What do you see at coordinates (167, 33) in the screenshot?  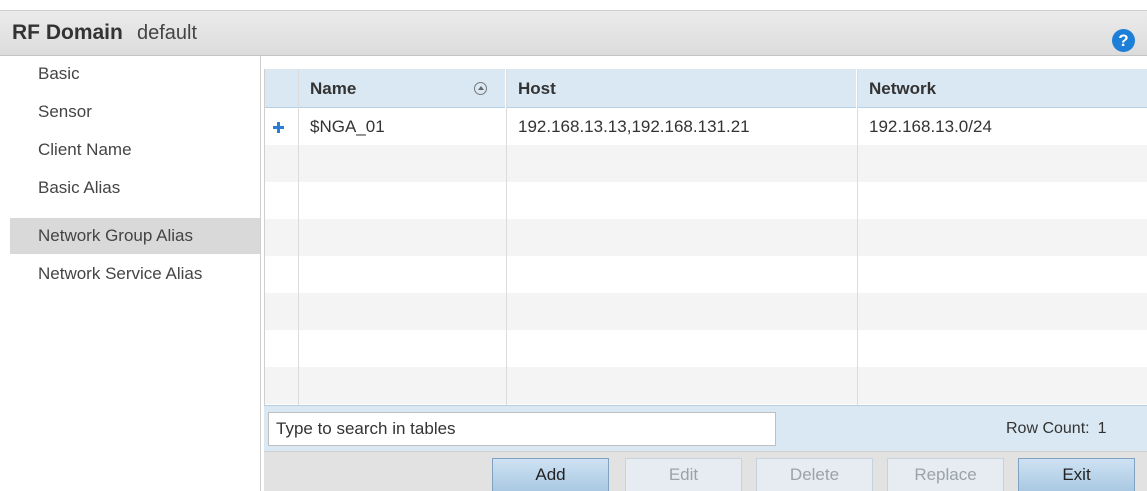 I see `page-subtitle: default` at bounding box center [167, 33].